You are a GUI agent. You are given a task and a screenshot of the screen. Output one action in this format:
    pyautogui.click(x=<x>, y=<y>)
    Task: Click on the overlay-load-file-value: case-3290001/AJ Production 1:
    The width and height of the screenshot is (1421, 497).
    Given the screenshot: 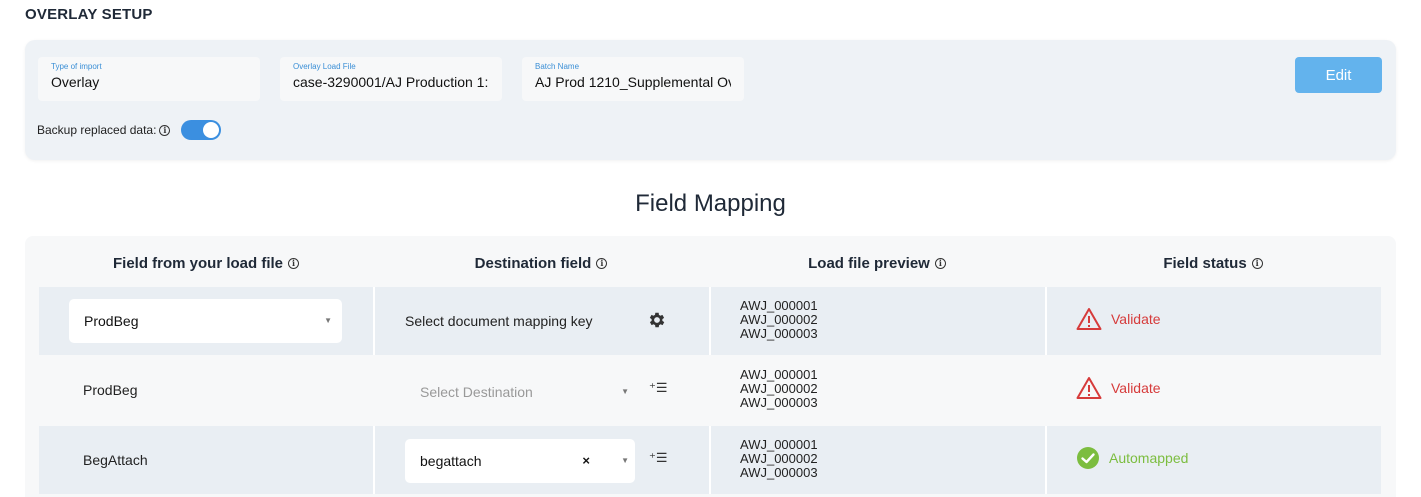 What is the action you would take?
    pyautogui.click(x=391, y=82)
    